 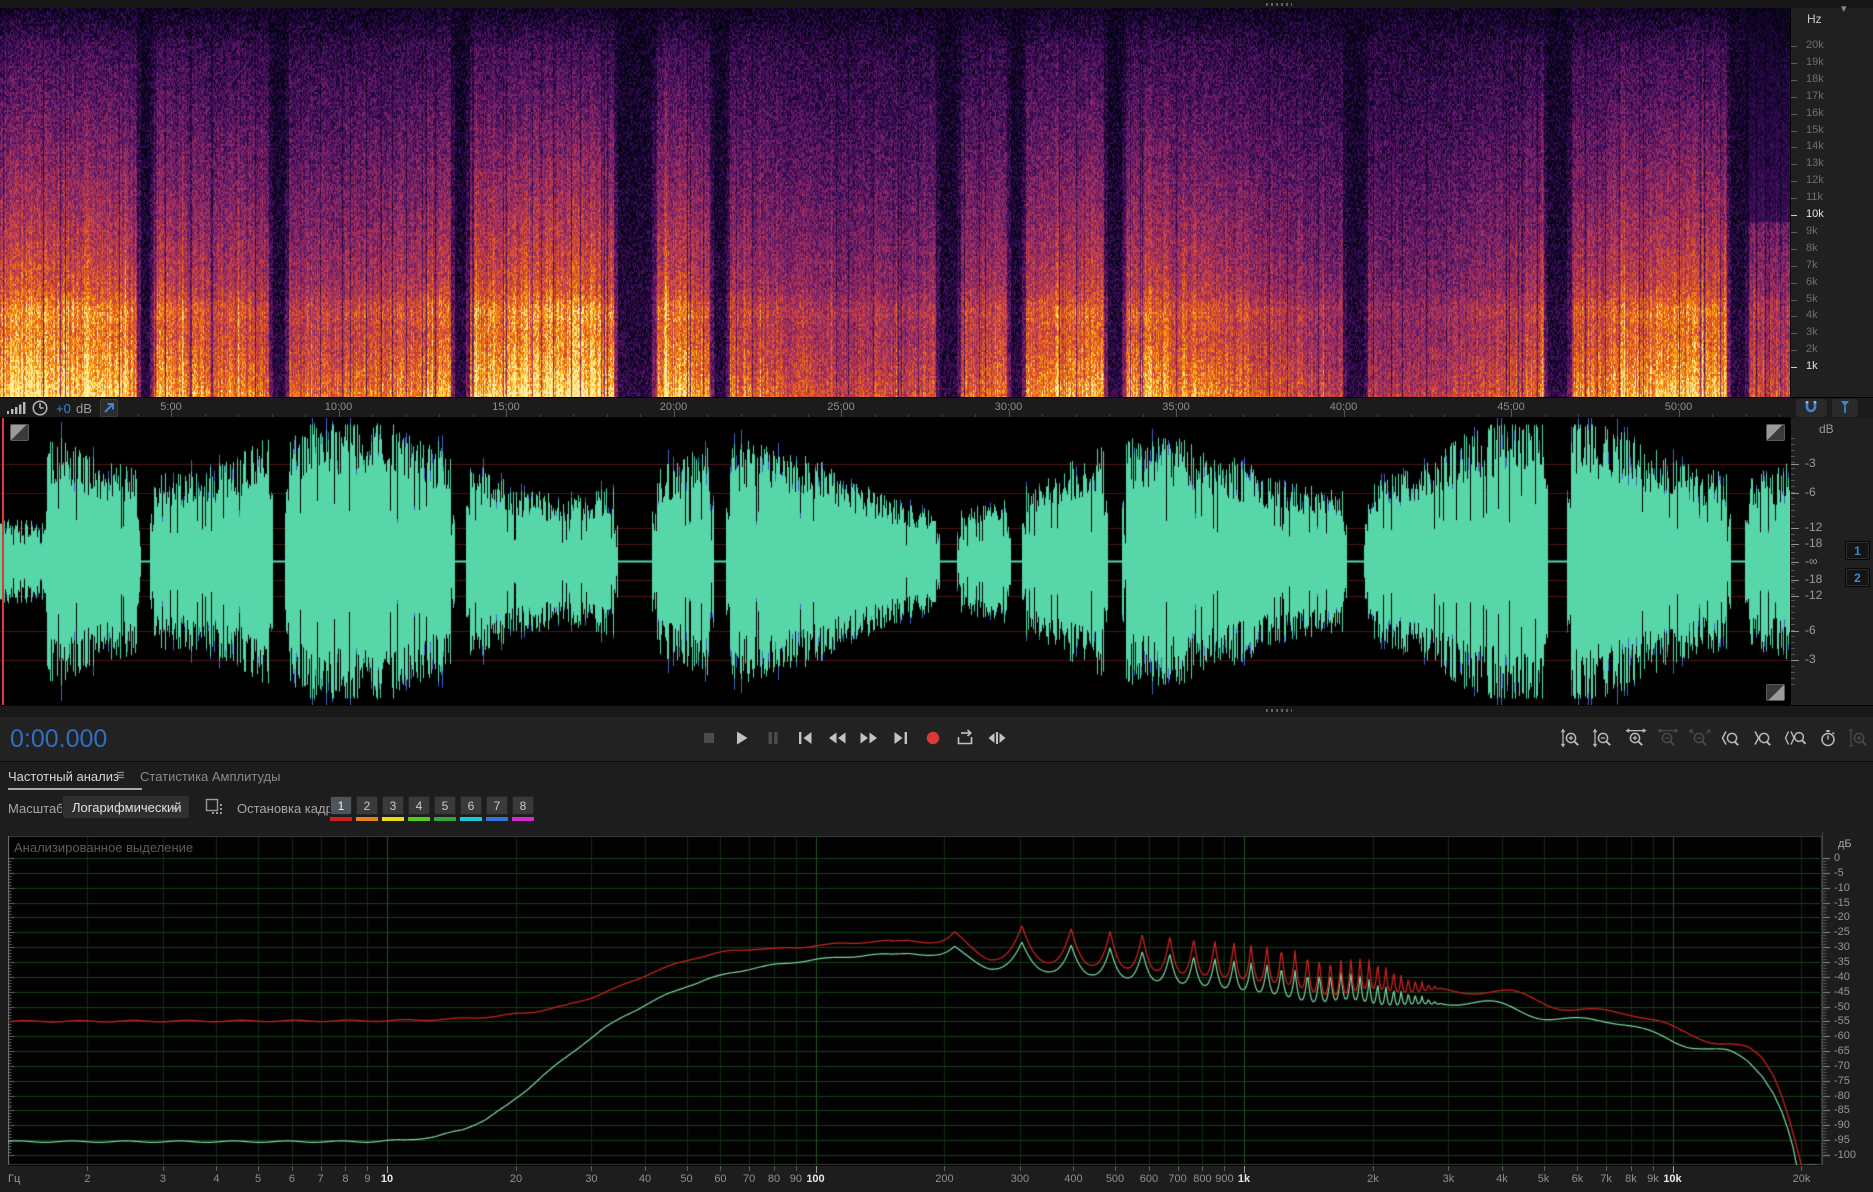 What do you see at coordinates (1812, 298) in the screenshot?
I see `hz-tick-label: 5k` at bounding box center [1812, 298].